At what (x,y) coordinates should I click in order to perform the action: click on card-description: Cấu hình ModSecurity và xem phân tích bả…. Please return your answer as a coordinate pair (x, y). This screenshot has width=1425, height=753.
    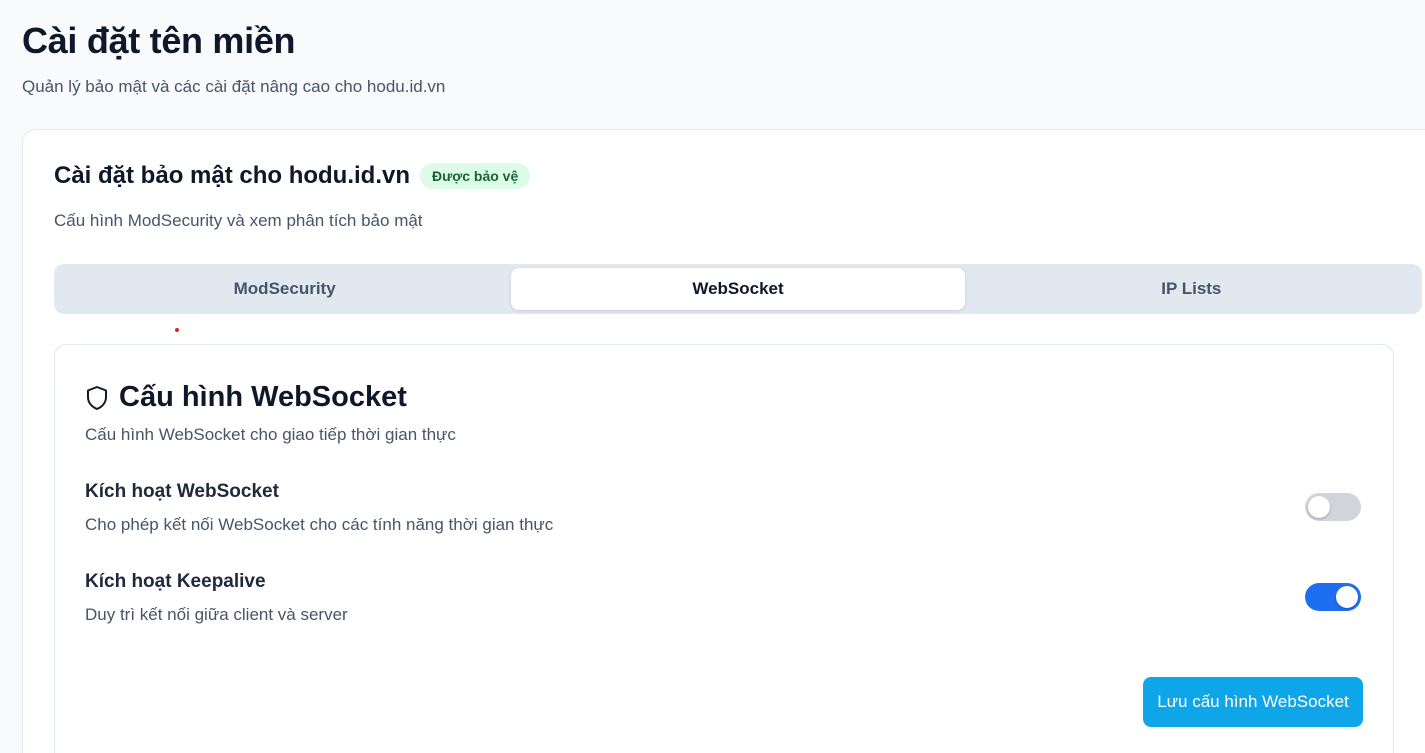
    Looking at the image, I should click on (238, 220).